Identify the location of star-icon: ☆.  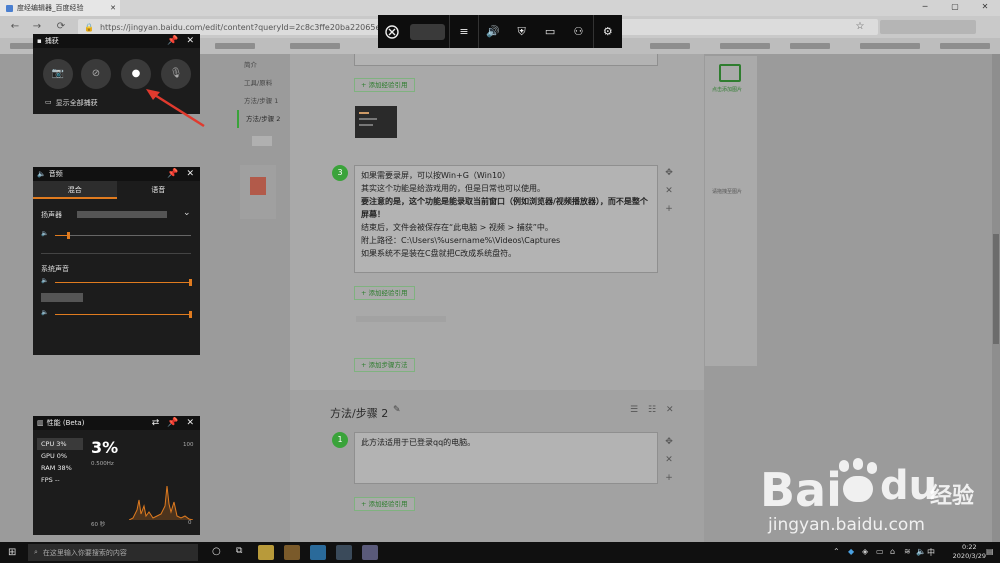
(860, 27).